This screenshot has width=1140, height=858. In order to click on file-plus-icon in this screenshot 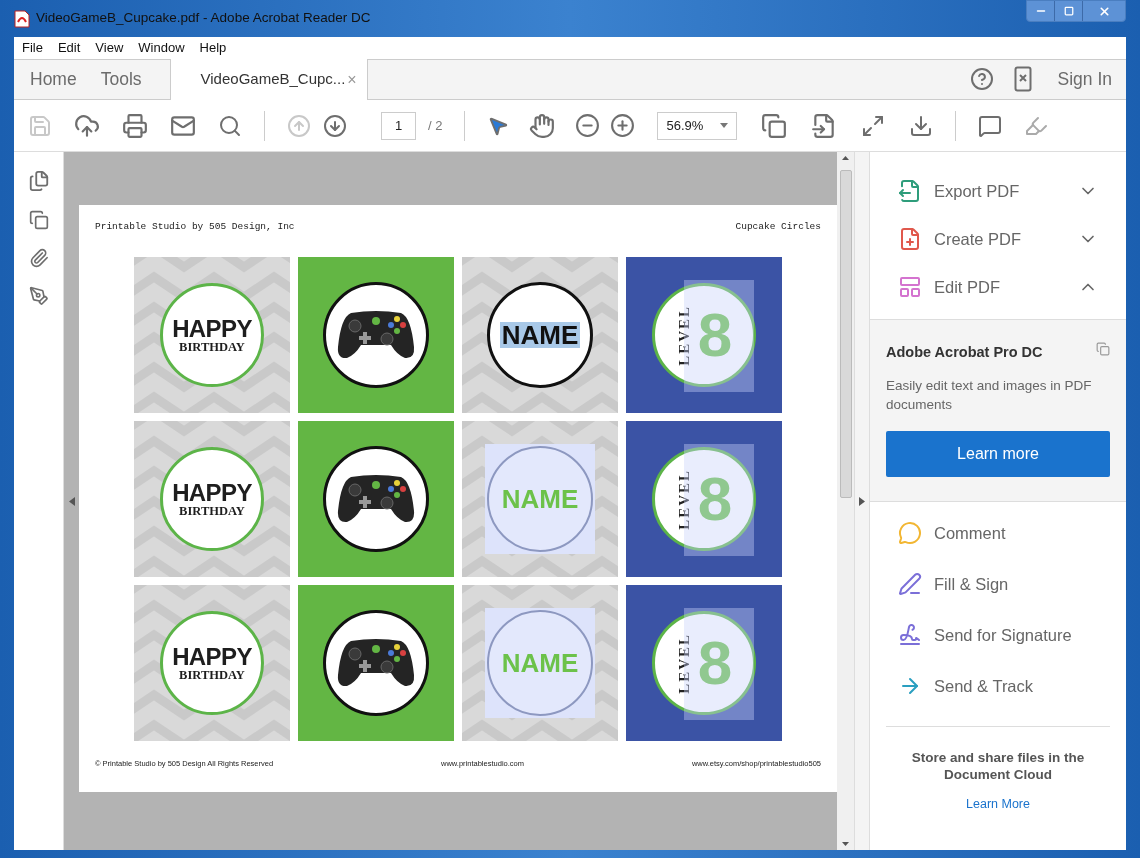, I will do `click(910, 239)`.